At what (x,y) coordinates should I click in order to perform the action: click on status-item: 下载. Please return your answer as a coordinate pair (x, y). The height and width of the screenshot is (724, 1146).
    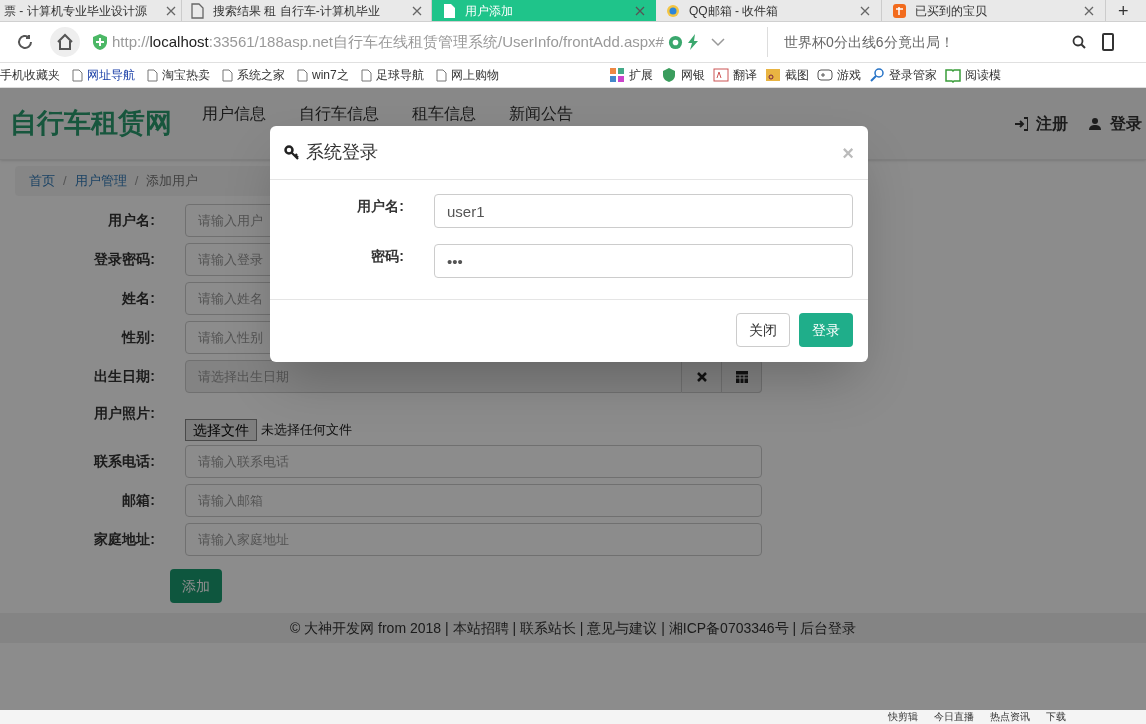
    Looking at the image, I should click on (1056, 717).